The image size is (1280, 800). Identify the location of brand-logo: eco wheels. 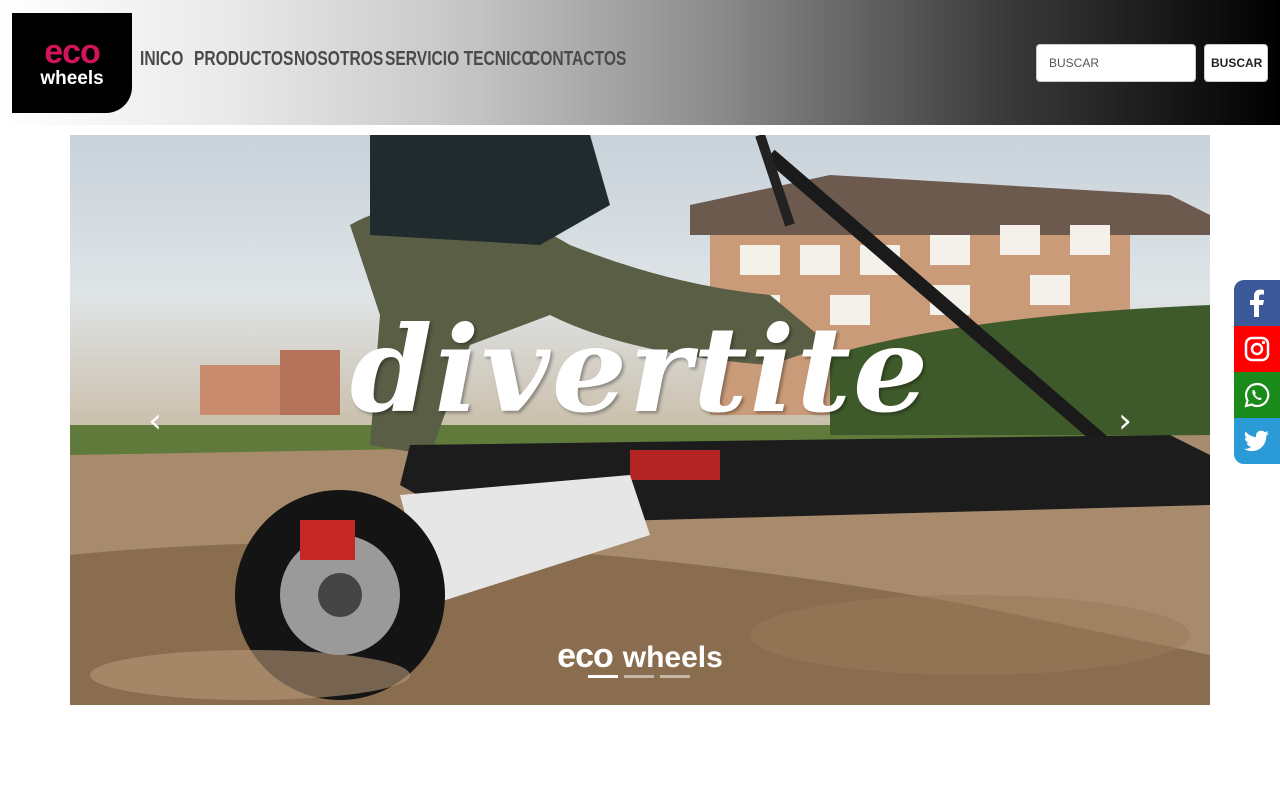
(72, 63).